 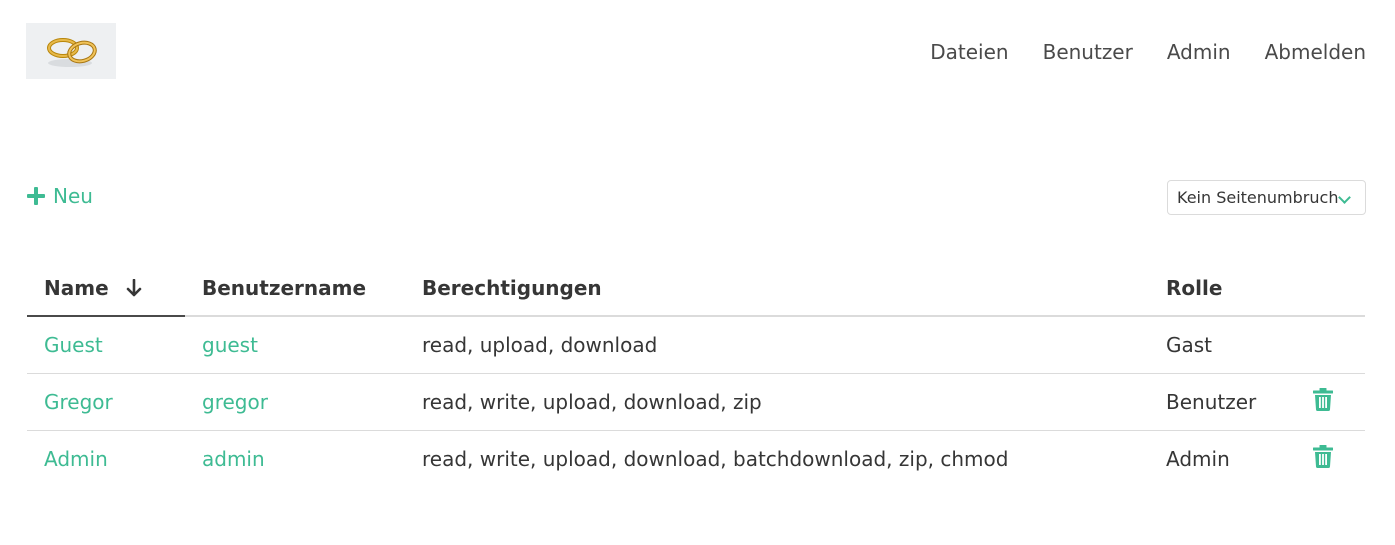 I want to click on user-username-link: gregor, so click(x=295, y=402).